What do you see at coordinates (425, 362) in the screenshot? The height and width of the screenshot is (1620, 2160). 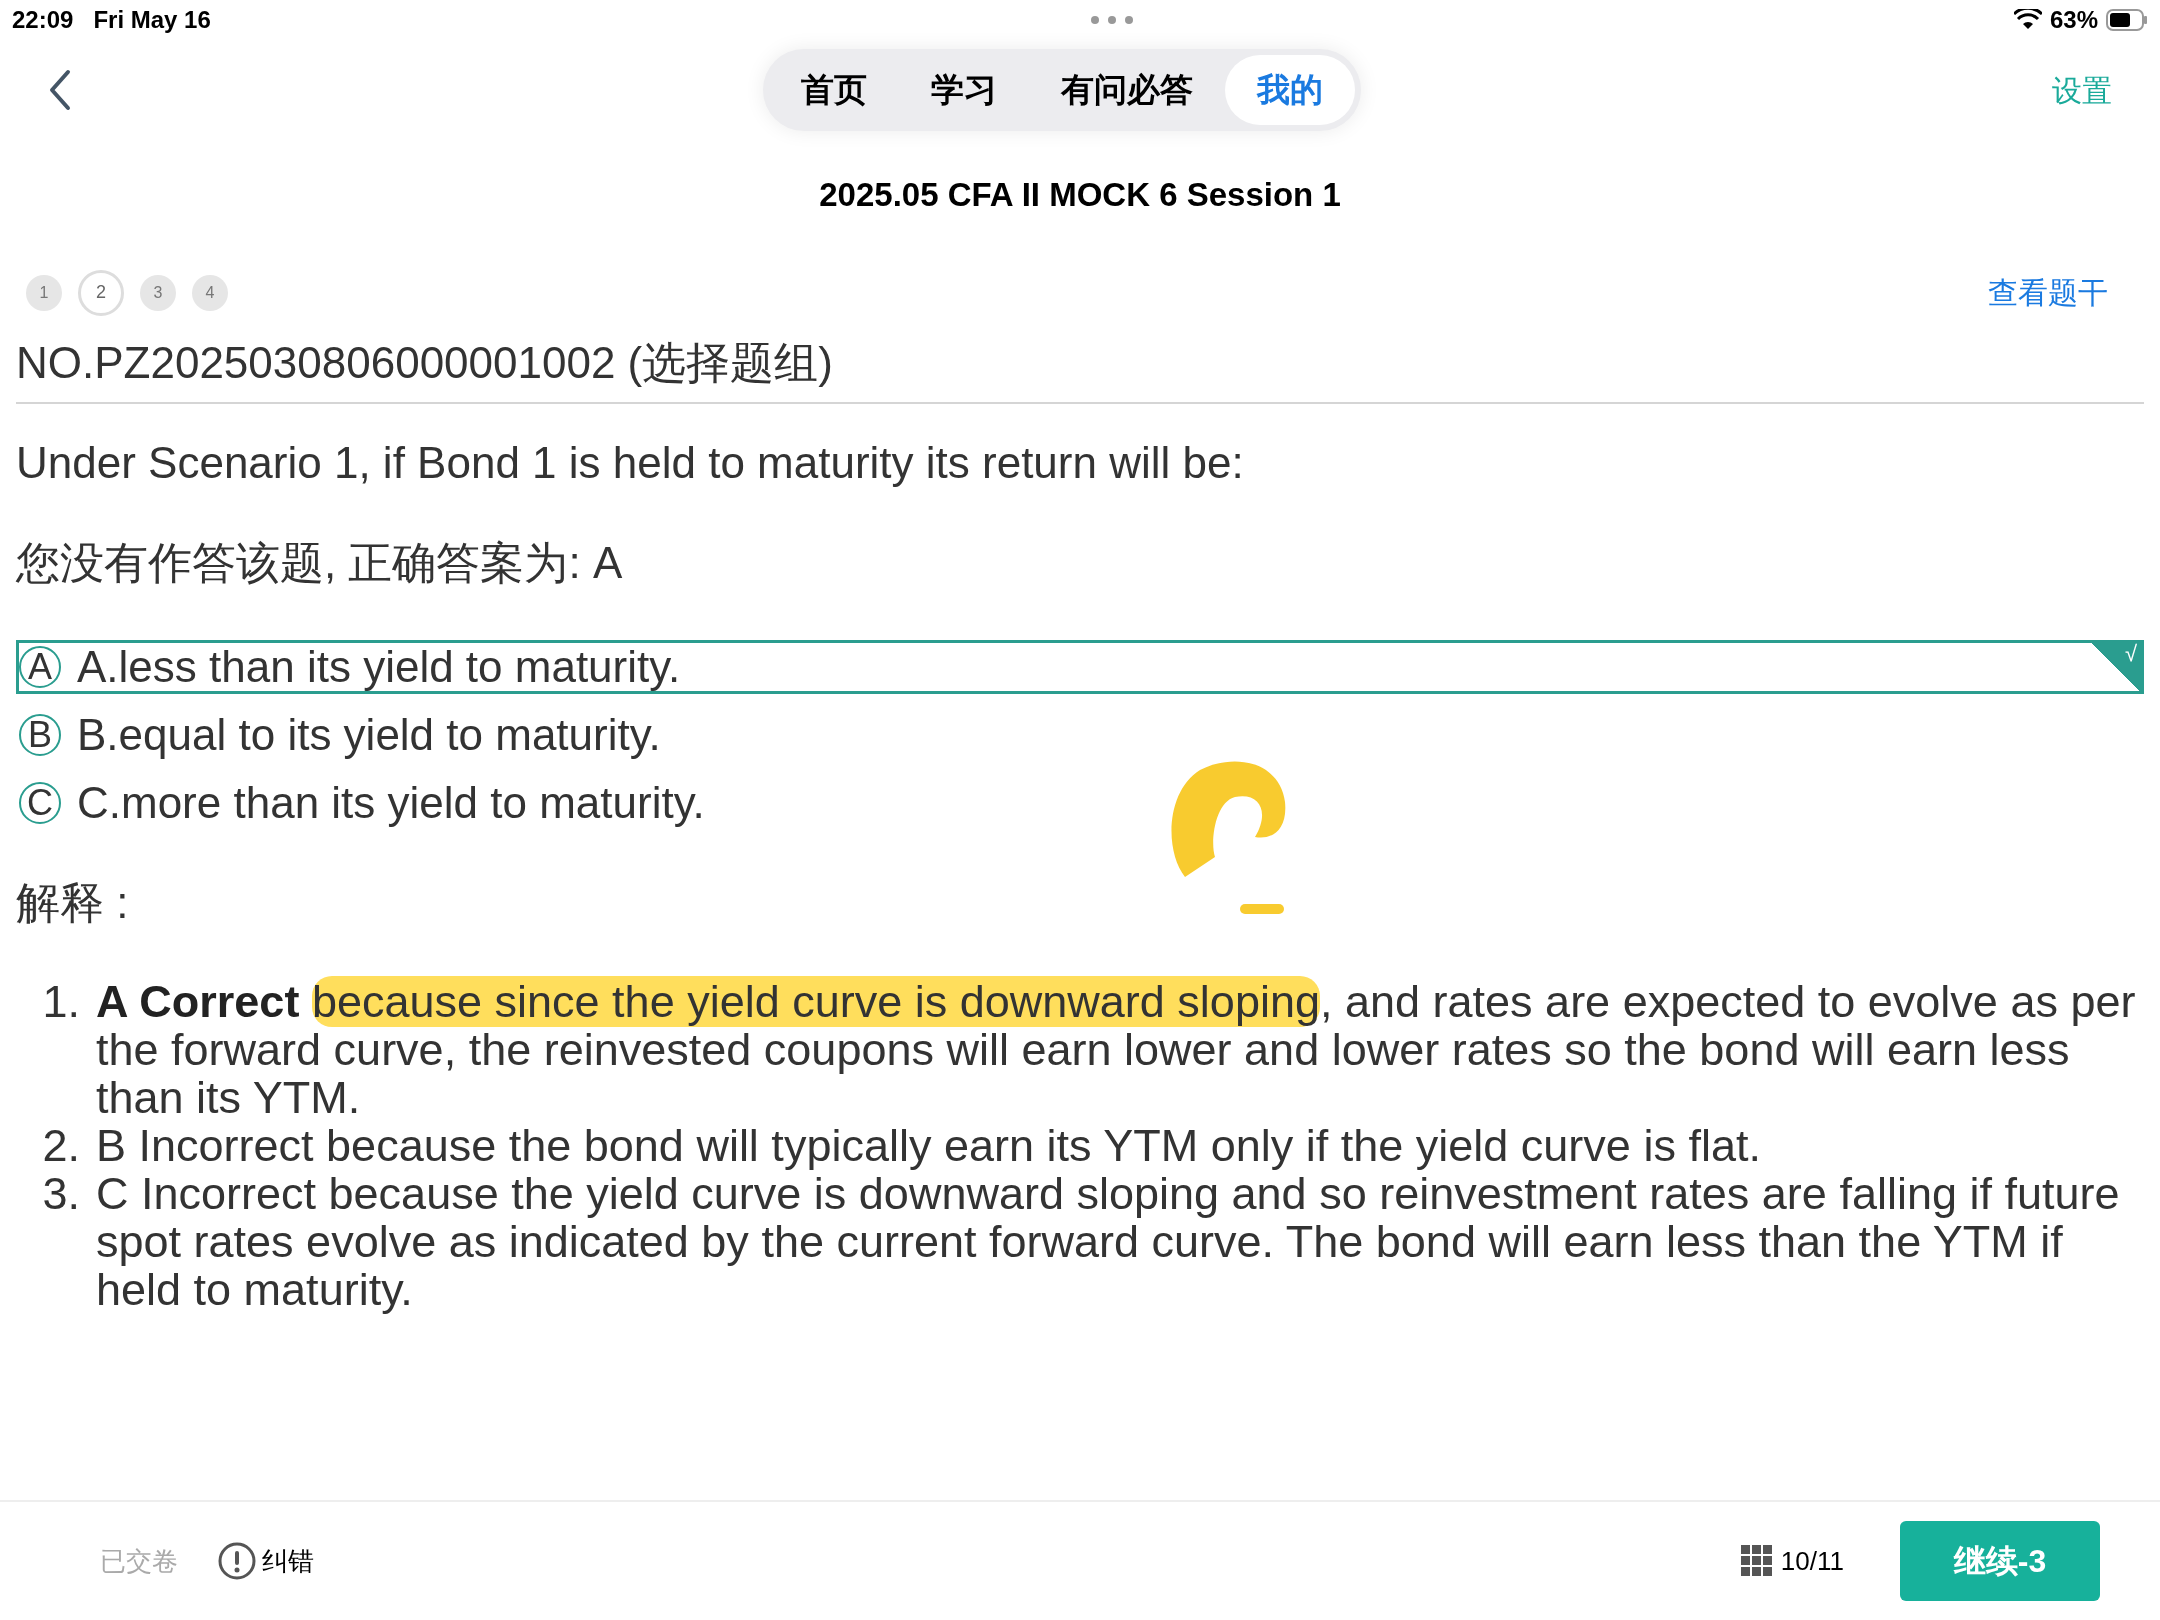 I see `question-id: NO.PZ2025030806000001002 (选择题组)` at bounding box center [425, 362].